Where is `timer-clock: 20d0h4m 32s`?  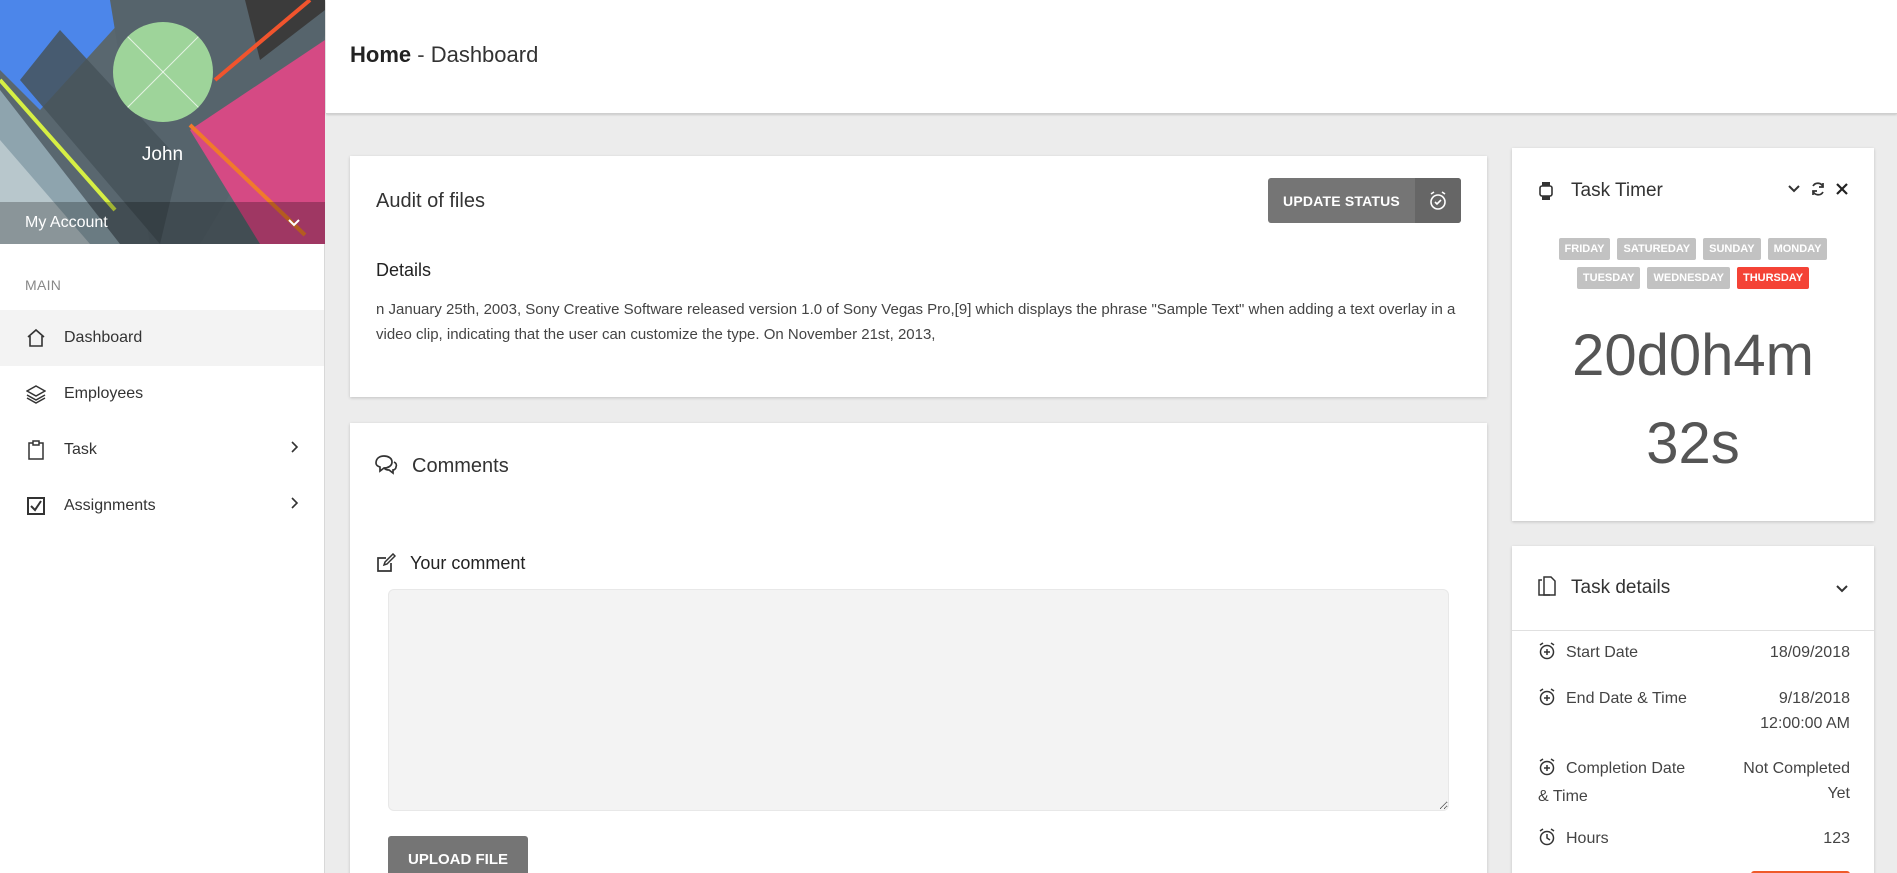 timer-clock: 20d0h4m 32s is located at coordinates (1693, 400).